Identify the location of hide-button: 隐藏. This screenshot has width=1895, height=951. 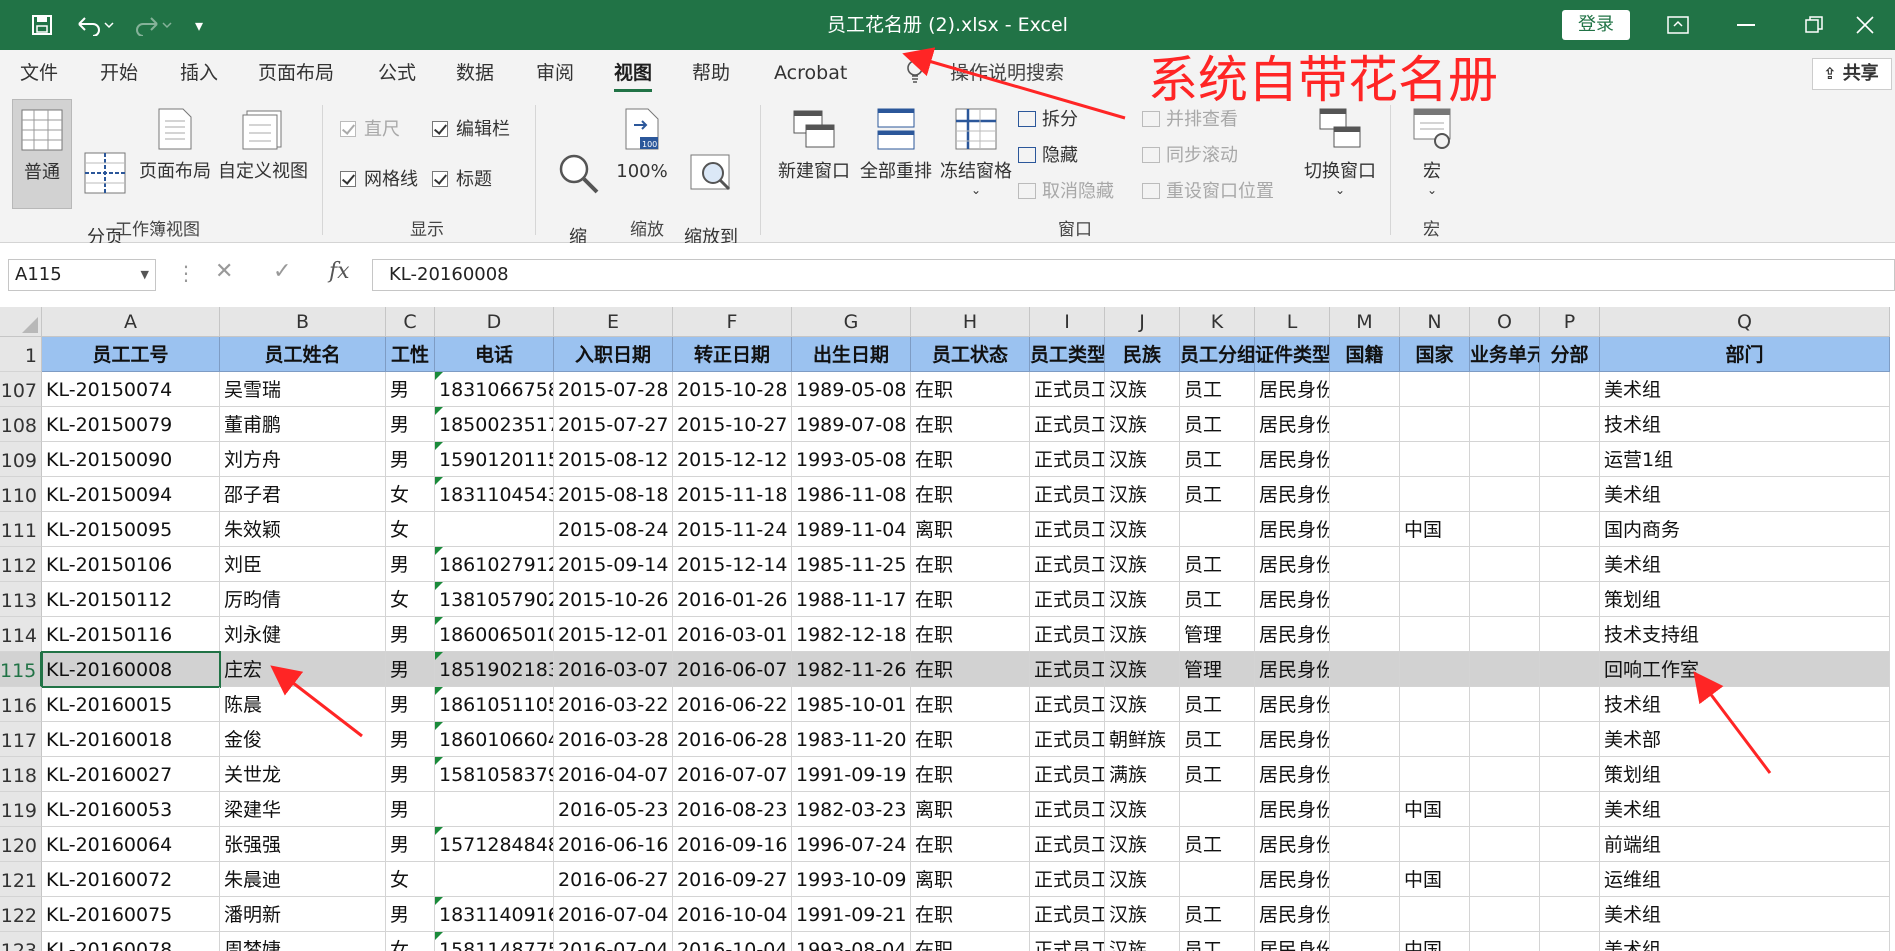
(1048, 156).